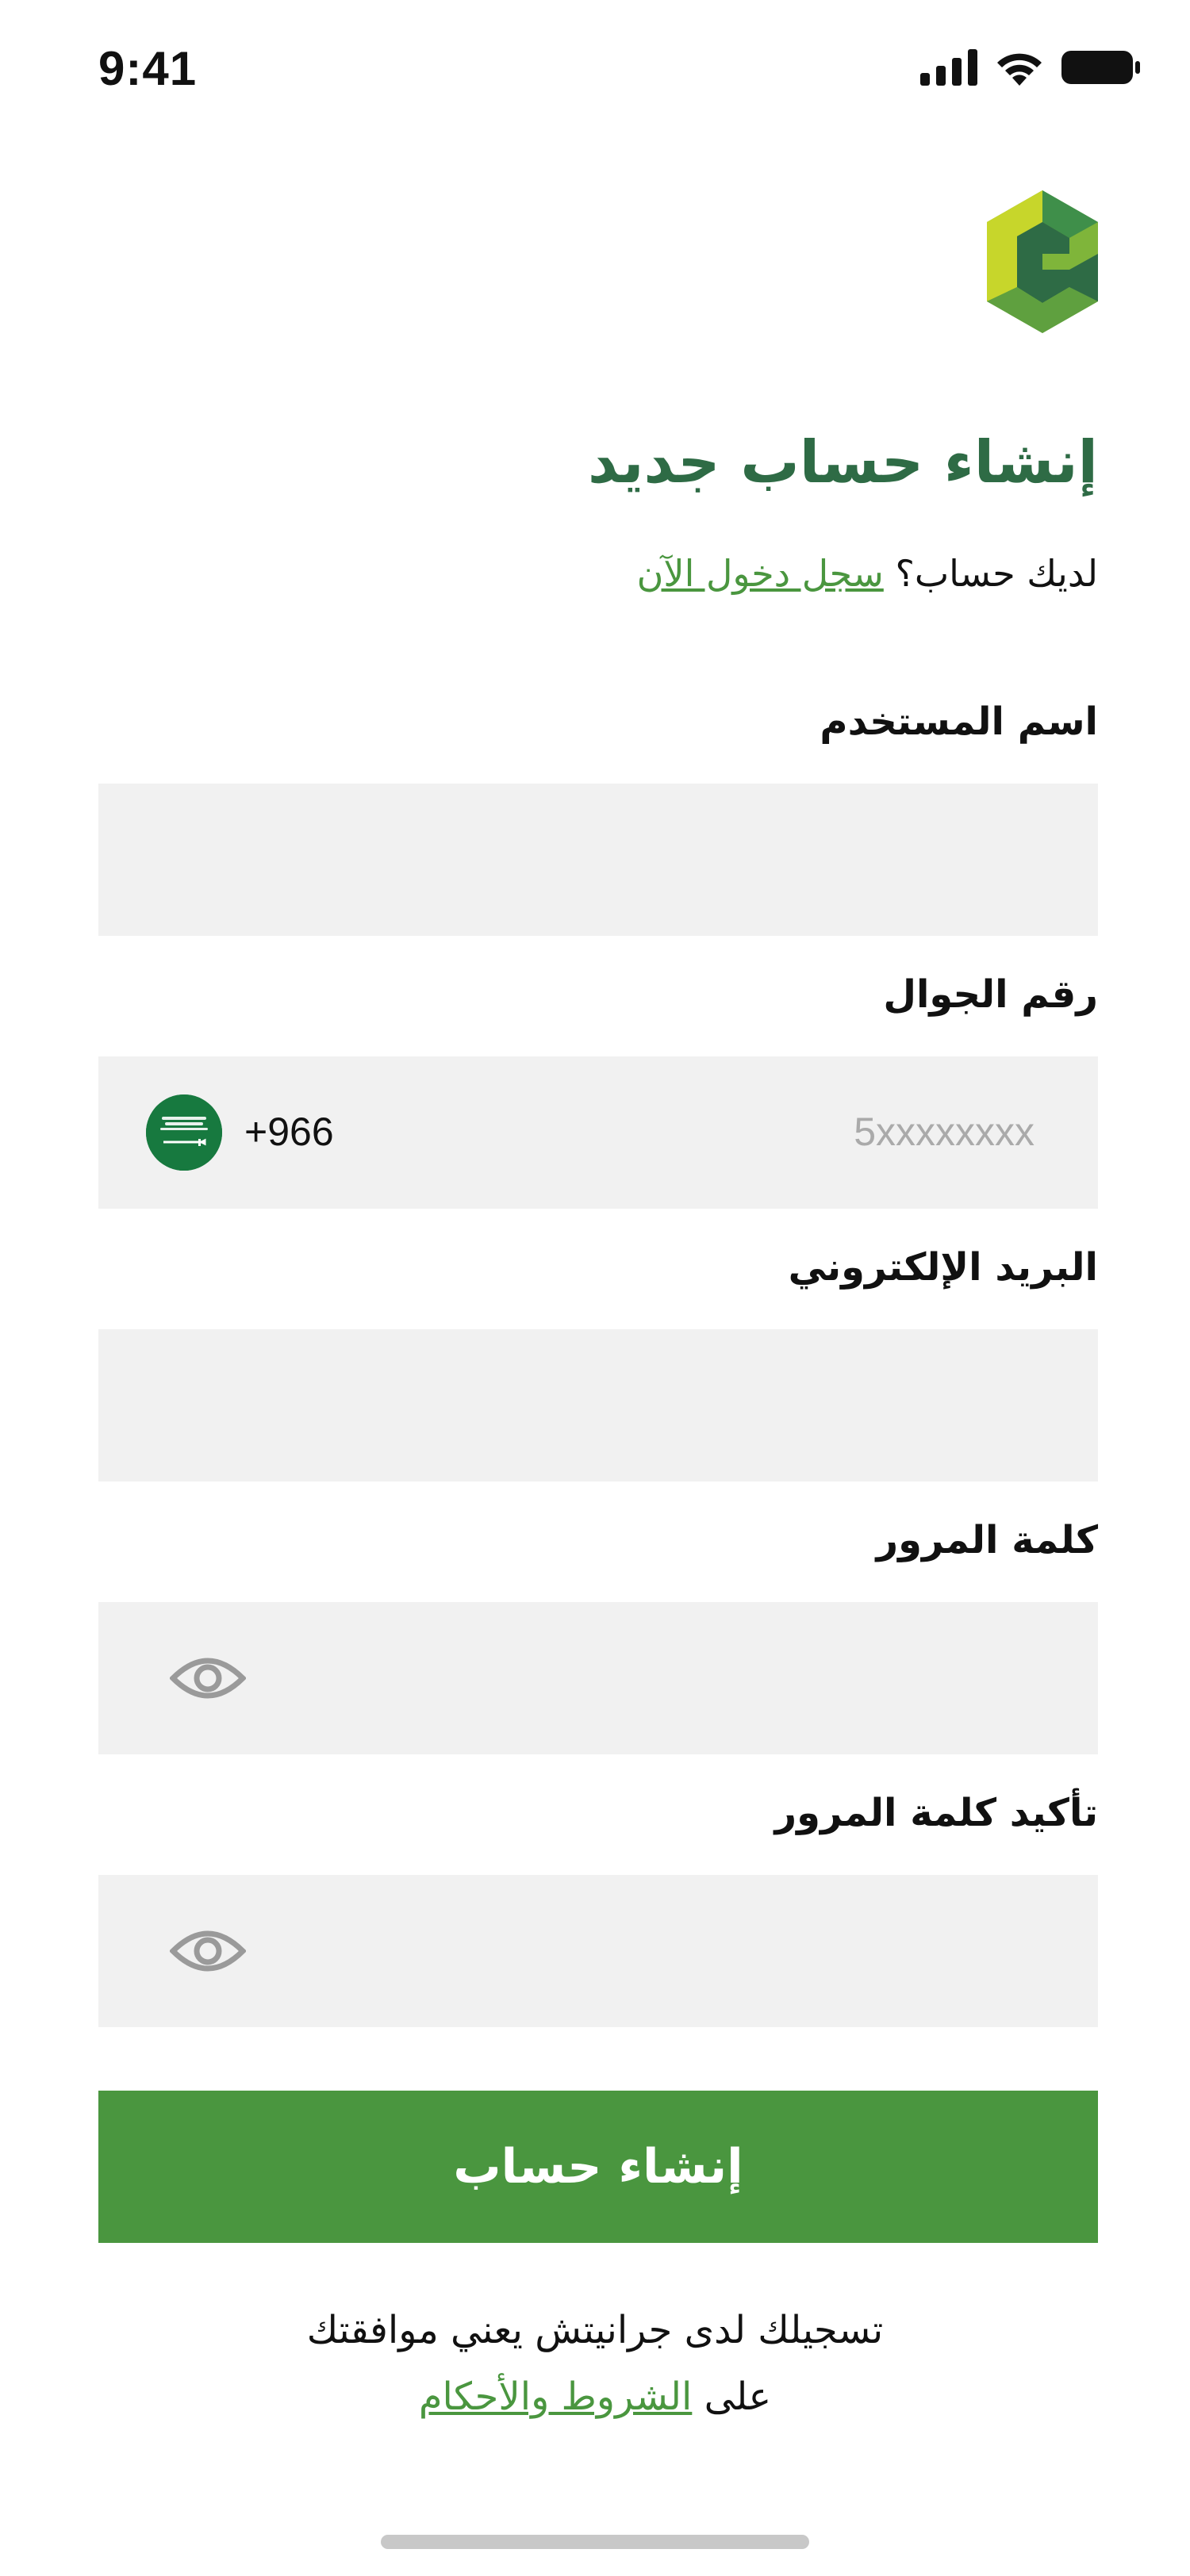 The image size is (1190, 2576). I want to click on status-icons, so click(1030, 68).